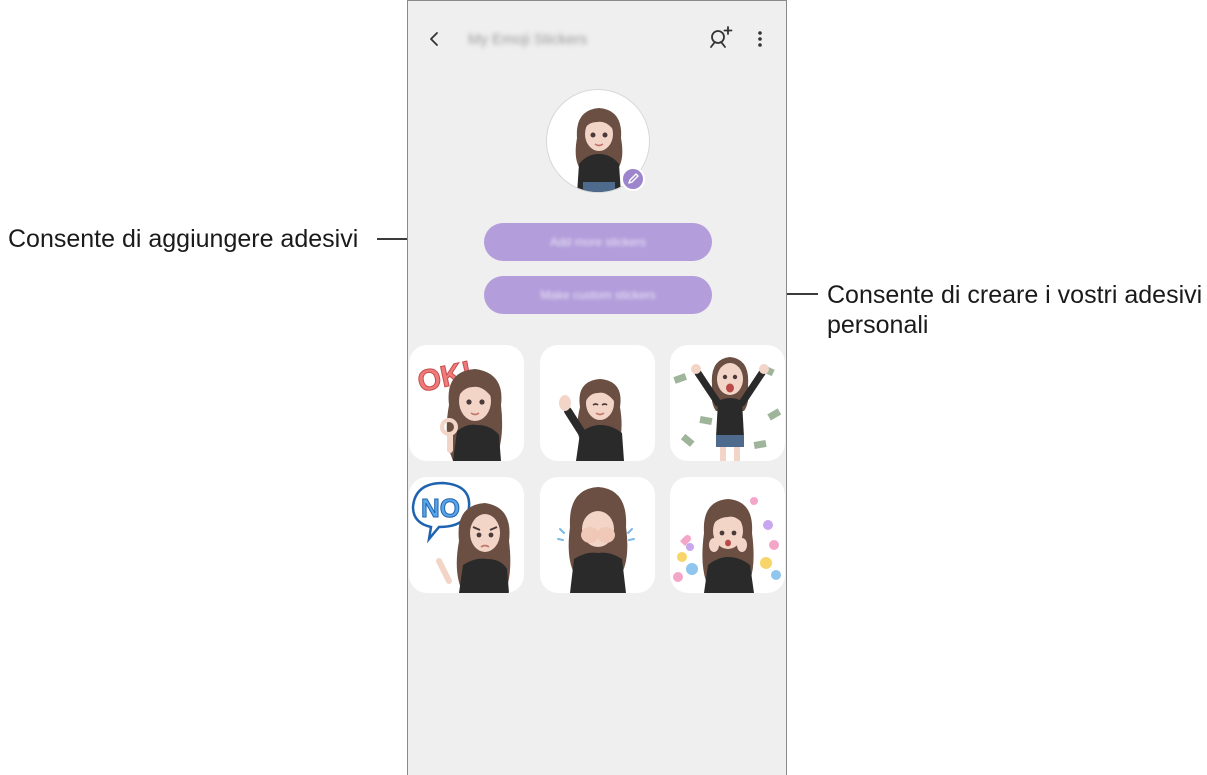  I want to click on add-avatar-button, so click(721, 38).